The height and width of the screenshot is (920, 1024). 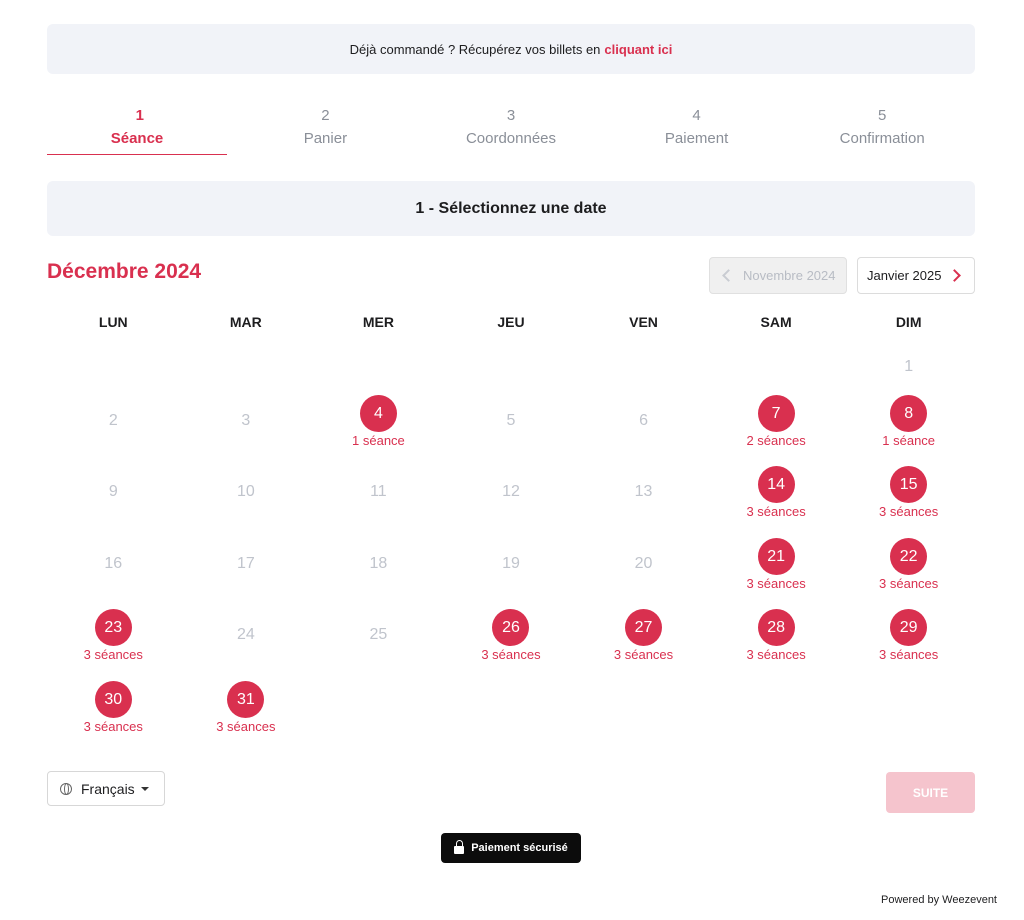 What do you see at coordinates (144, 788) in the screenshot?
I see `caret-down-icon` at bounding box center [144, 788].